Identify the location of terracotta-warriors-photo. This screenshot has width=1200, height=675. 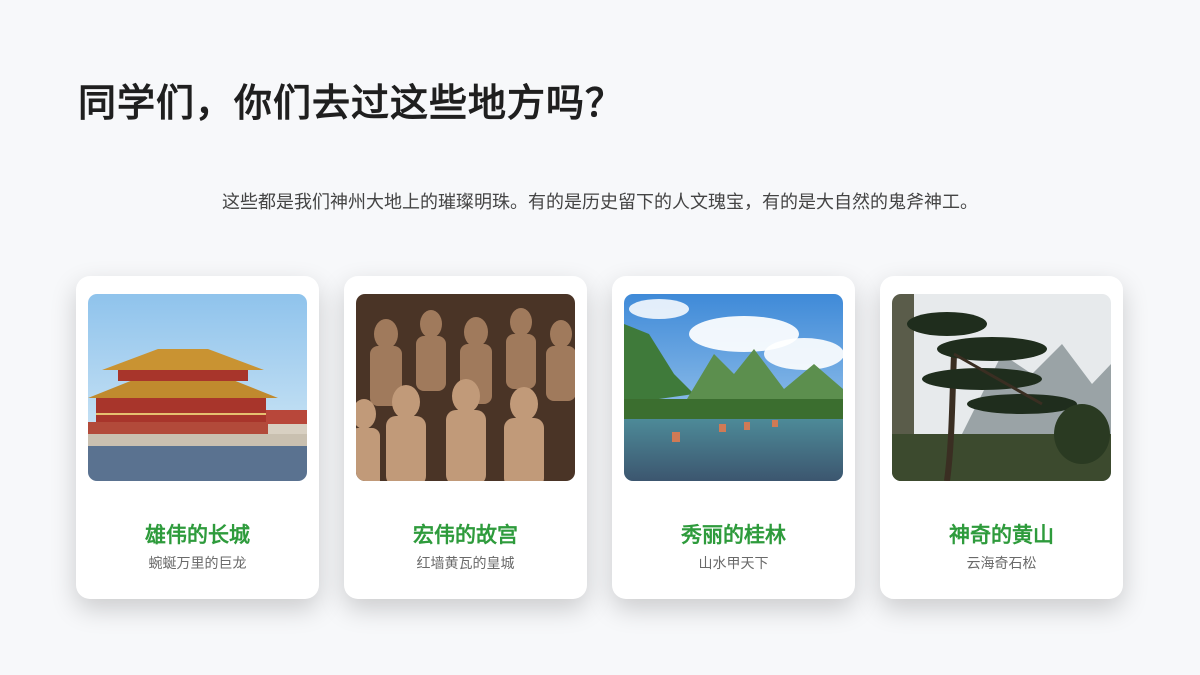
(465, 387).